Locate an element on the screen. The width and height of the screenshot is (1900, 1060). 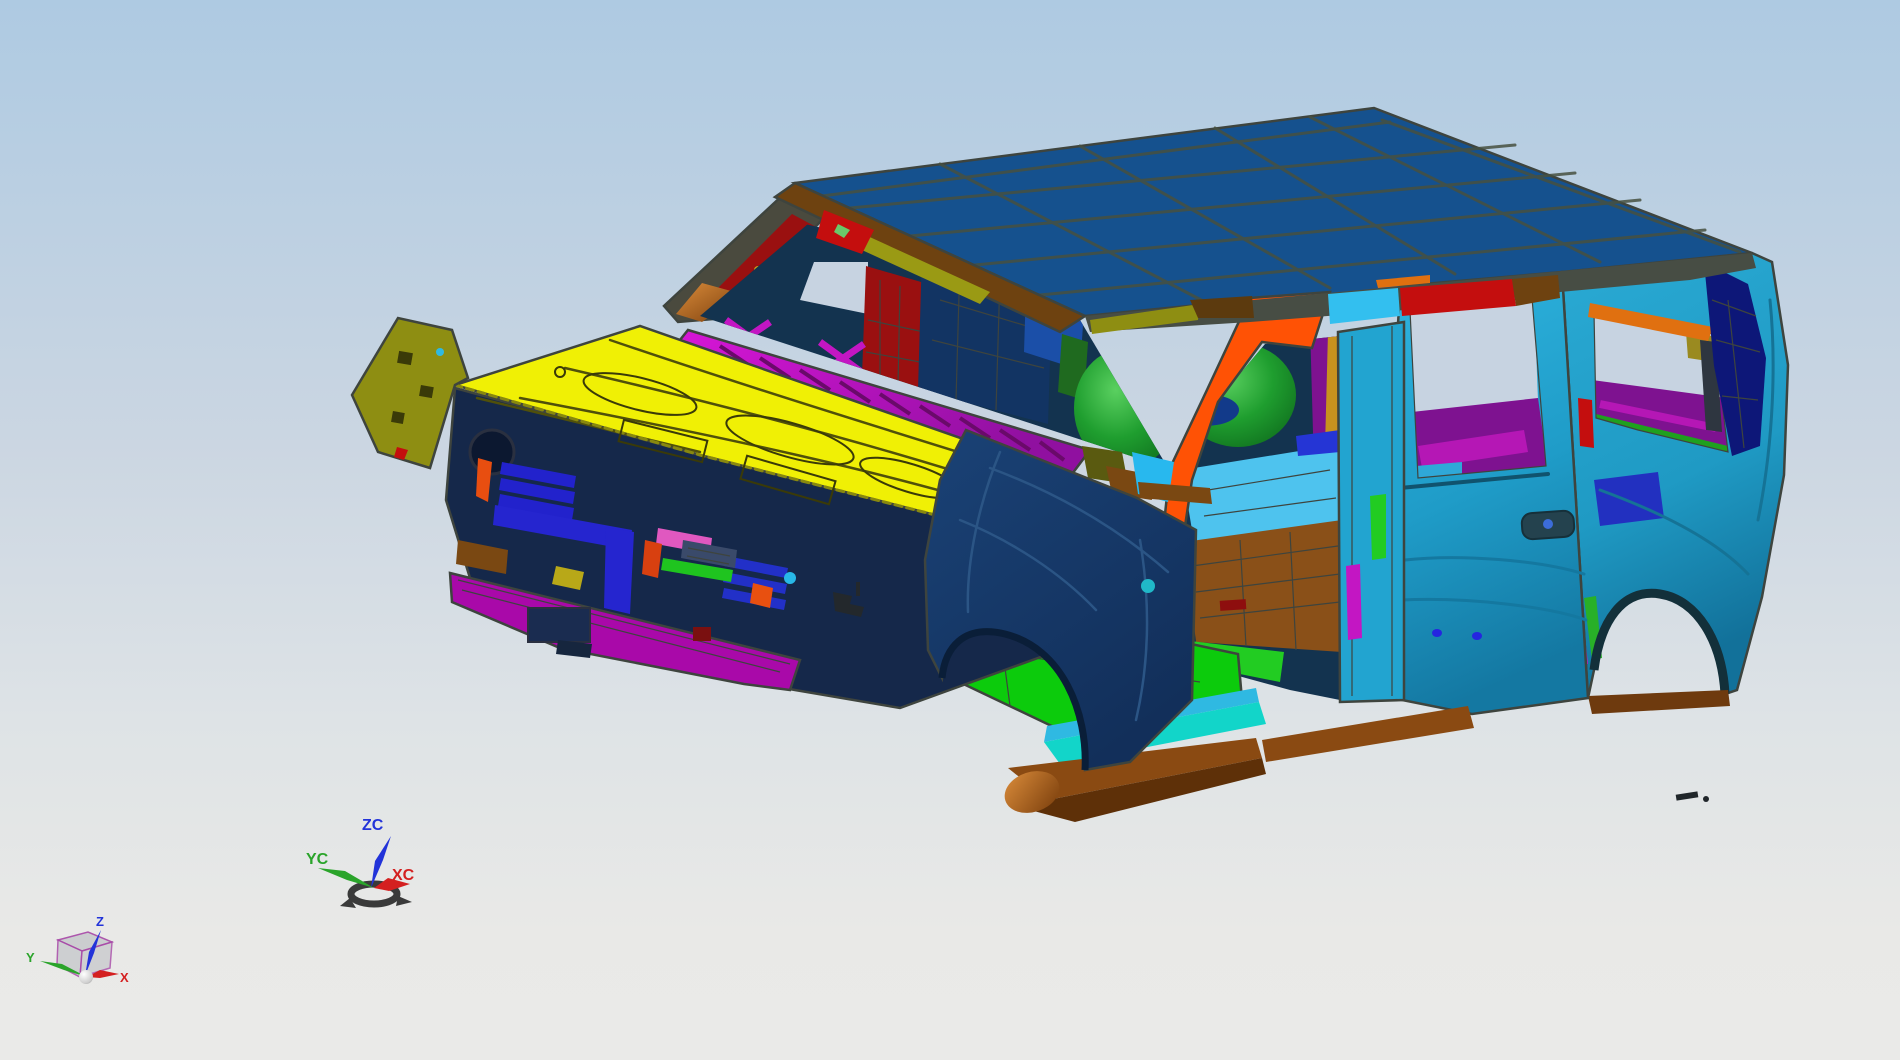
view-x-label: X is located at coordinates (124, 977).